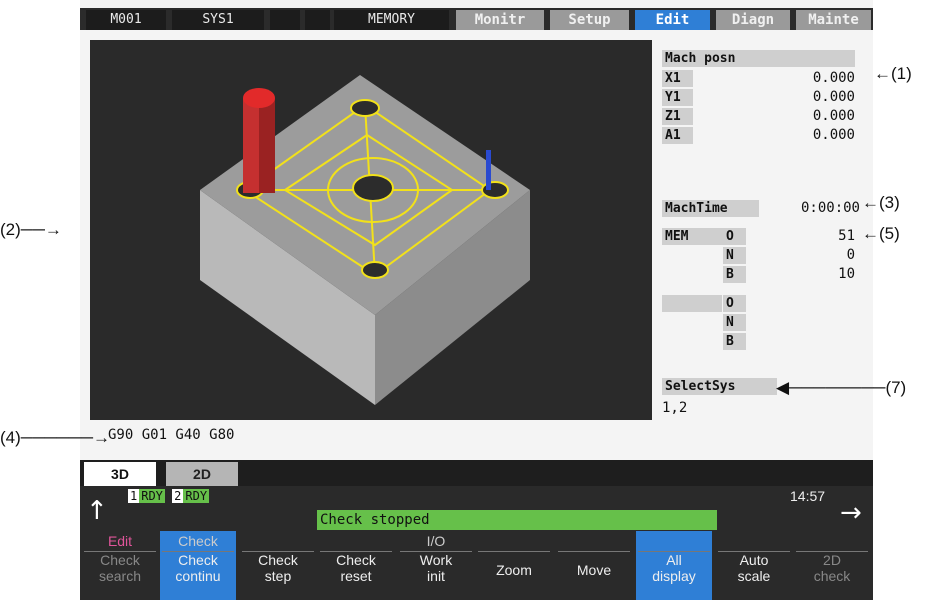  Describe the element at coordinates (152, 496) in the screenshot. I see `rdy1-indicator: RDY` at that location.